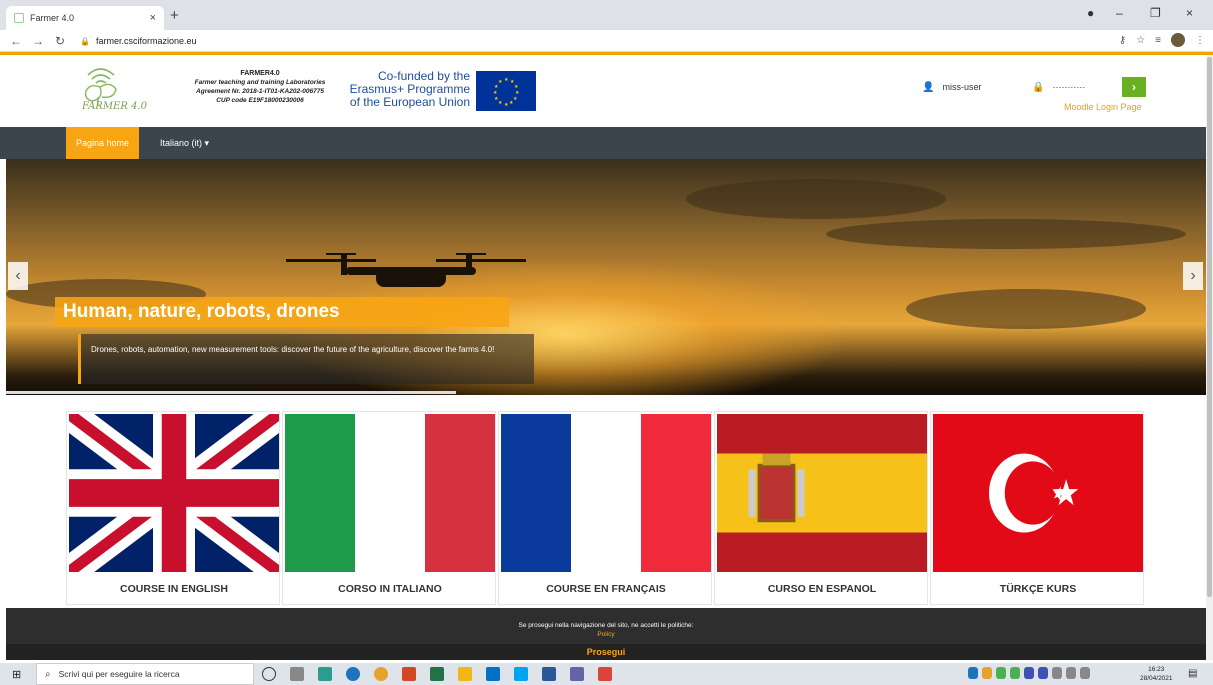  Describe the element at coordinates (605, 674) in the screenshot. I see `chrome-active-icon` at that location.